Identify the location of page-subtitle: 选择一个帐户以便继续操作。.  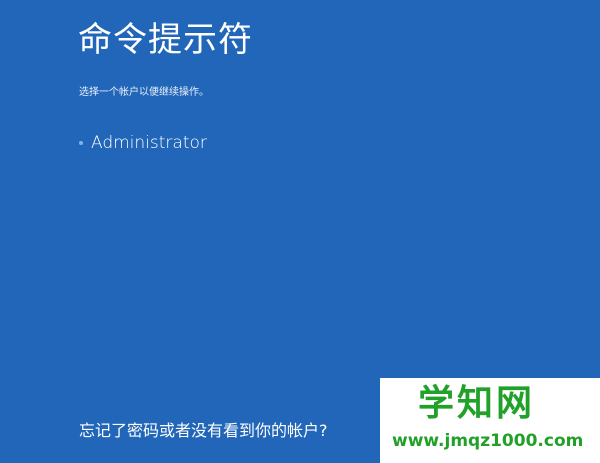
(144, 92).